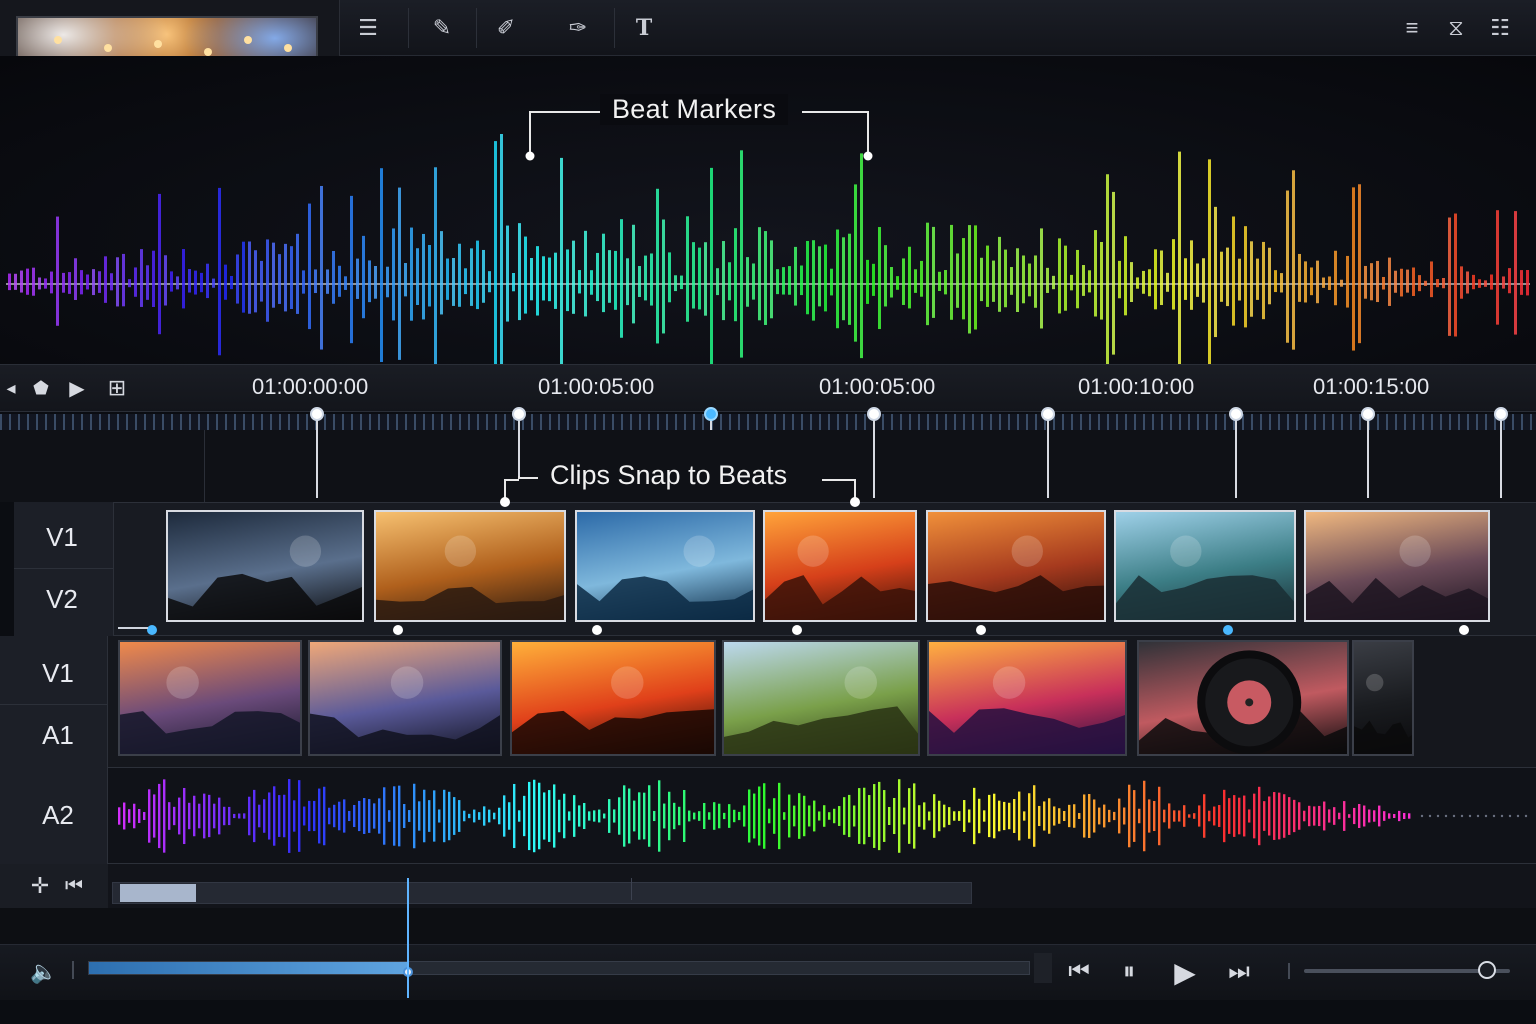  What do you see at coordinates (58, 673) in the screenshot?
I see `track-label-v1: V1` at bounding box center [58, 673].